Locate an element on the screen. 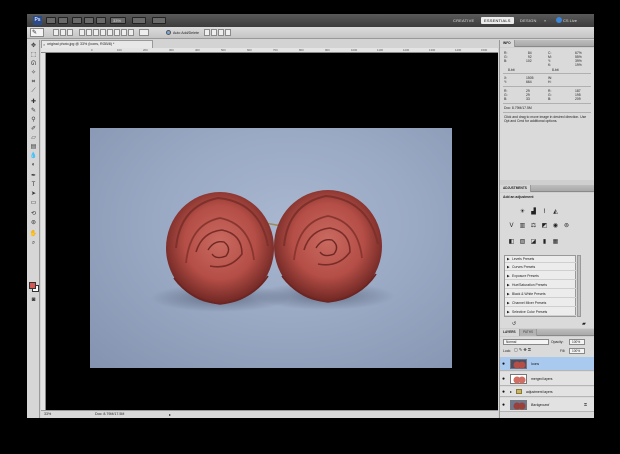 The width and height of the screenshot is (620, 454). tab-info: INFO is located at coordinates (507, 43).